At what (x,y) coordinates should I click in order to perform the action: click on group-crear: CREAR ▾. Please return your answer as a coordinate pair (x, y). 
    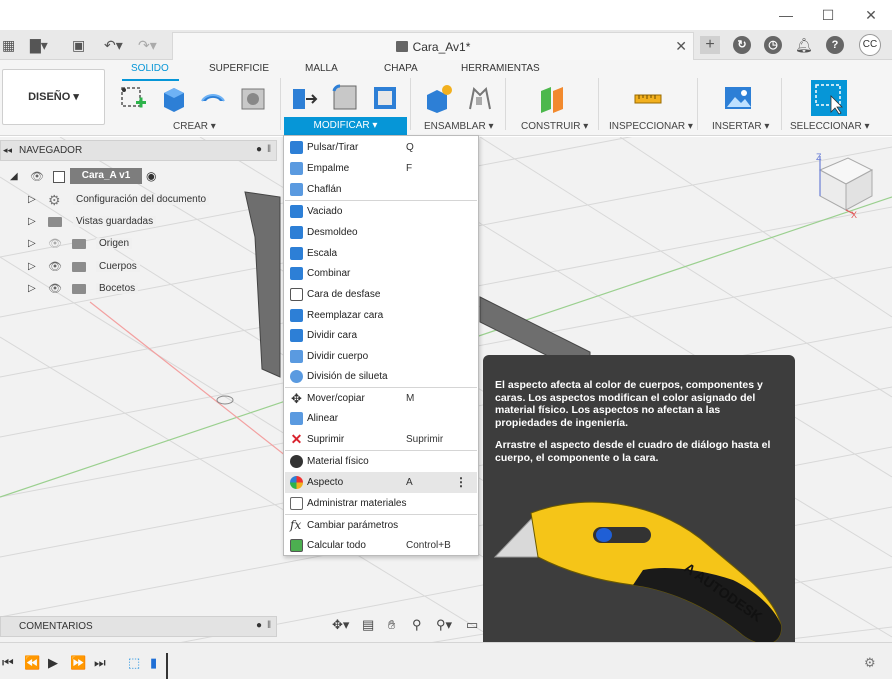
    Looking at the image, I should click on (194, 126).